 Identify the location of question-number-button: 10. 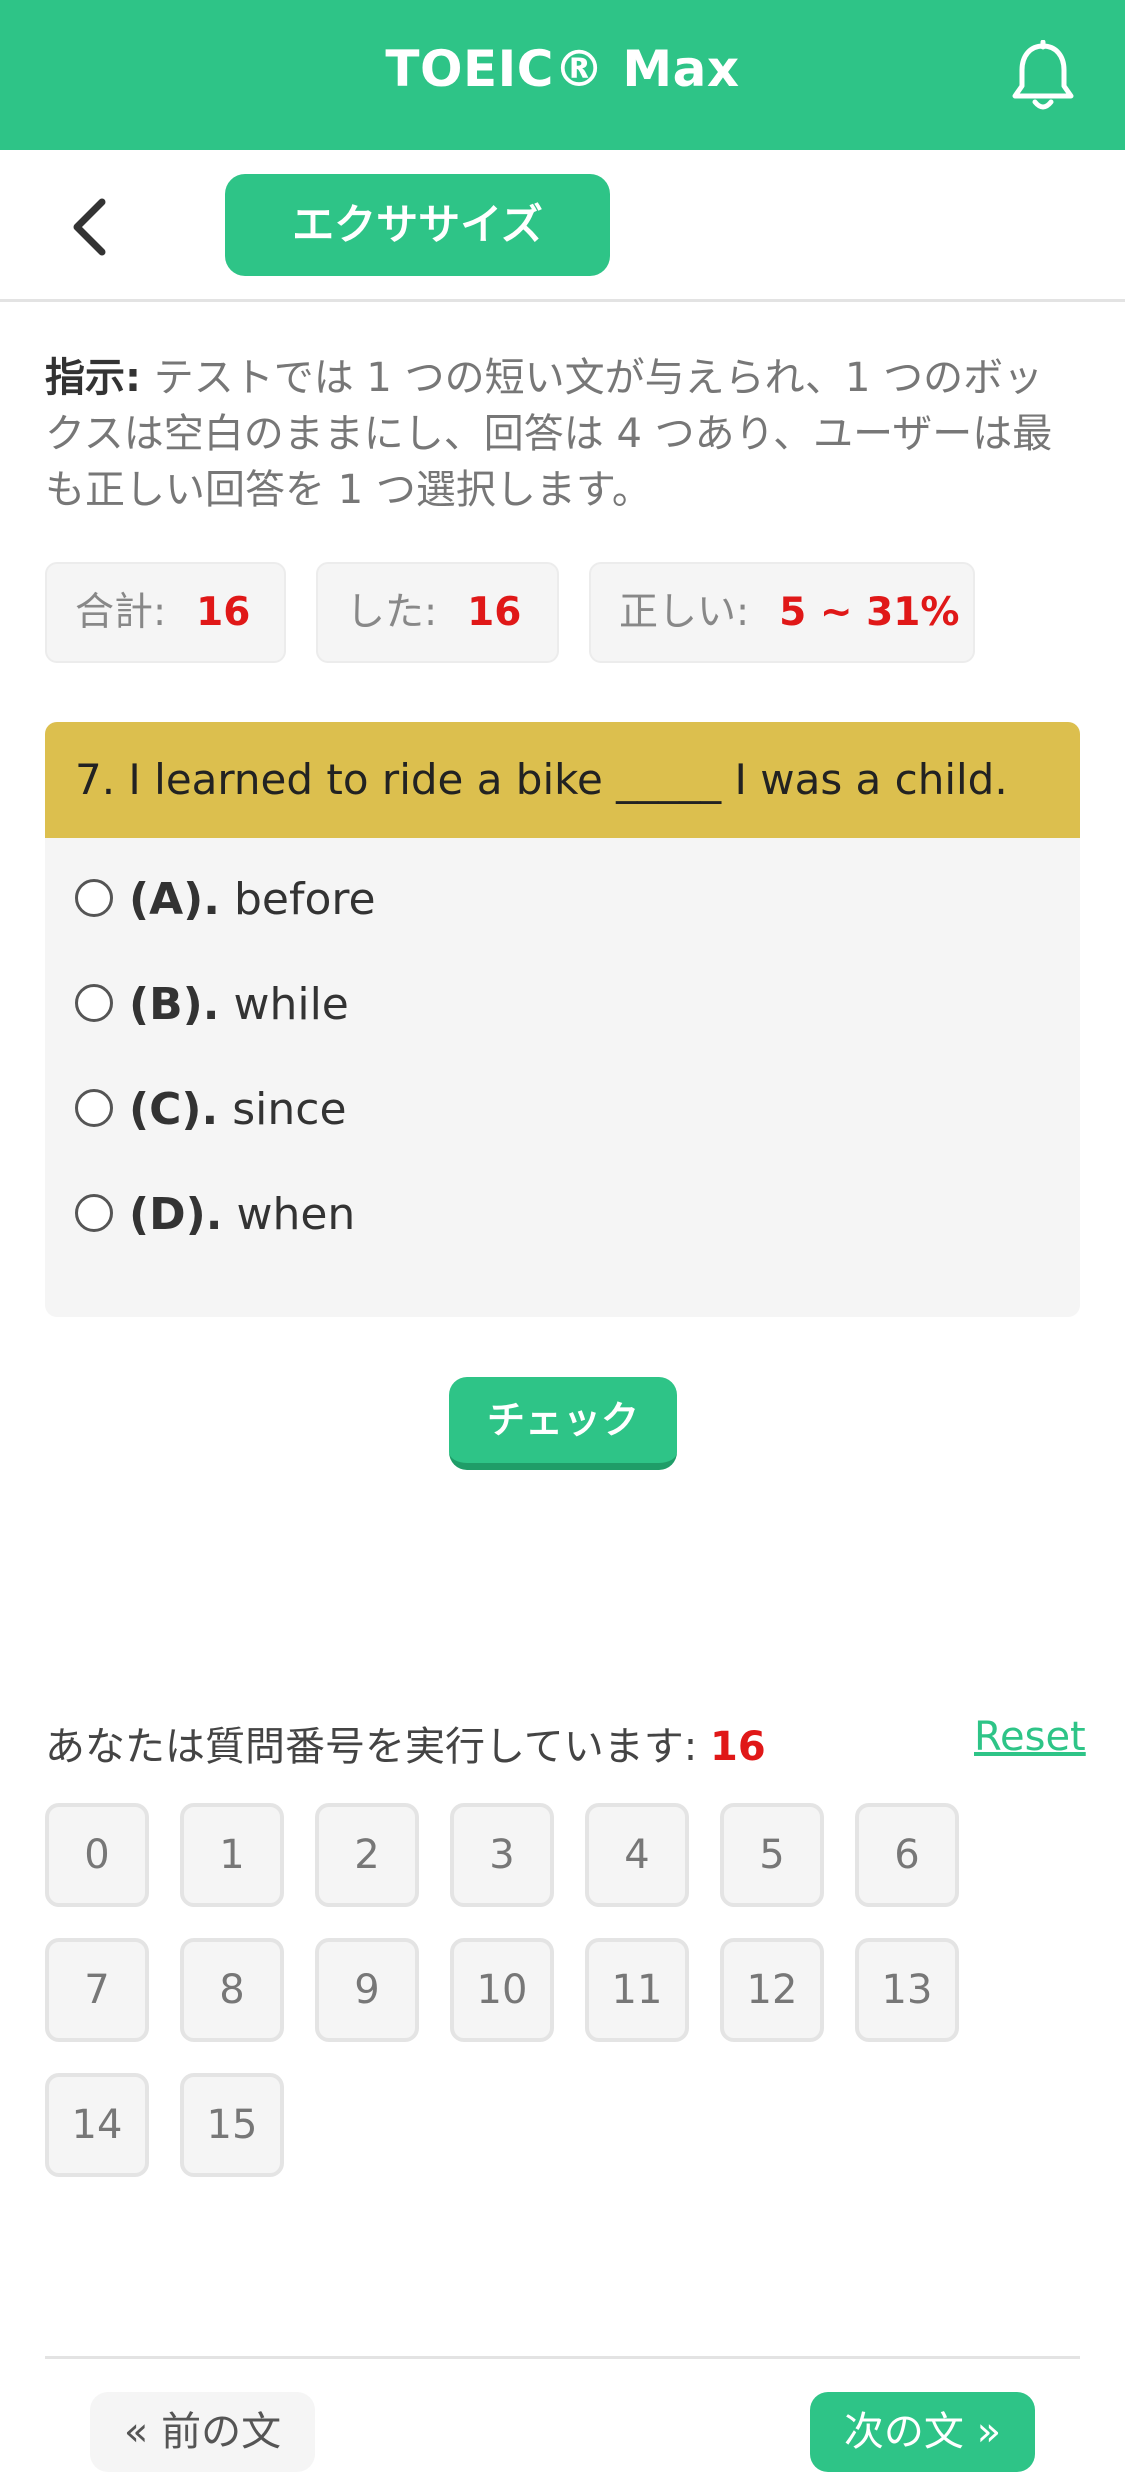
(502, 1990).